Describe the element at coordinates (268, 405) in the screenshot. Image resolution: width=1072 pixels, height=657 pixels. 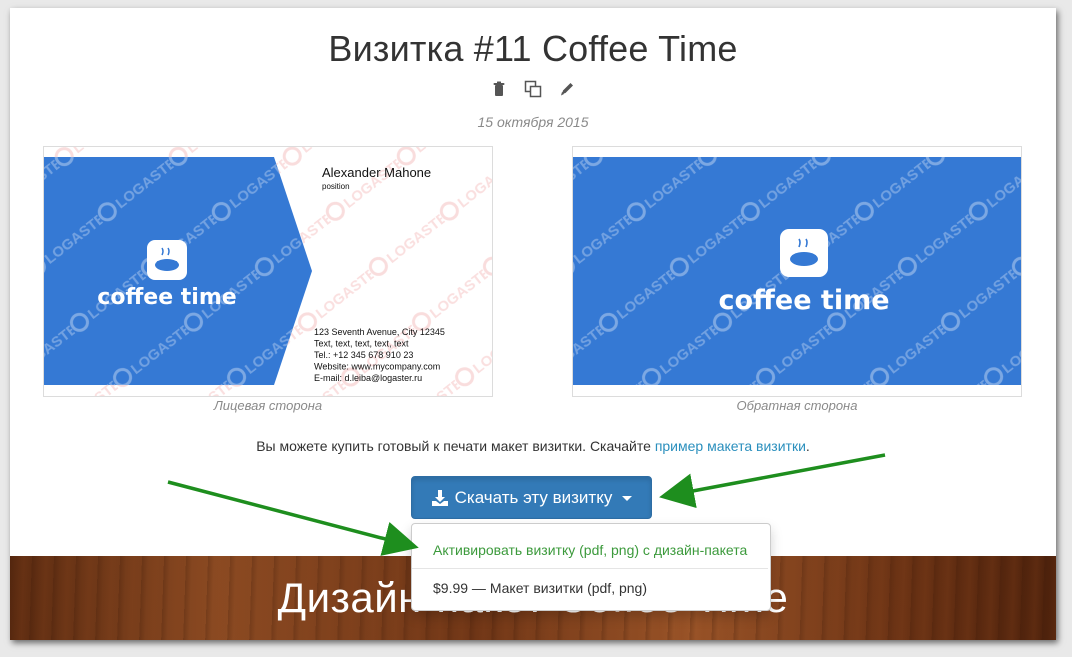
I see `caption-front: Лицевая сторона` at that location.